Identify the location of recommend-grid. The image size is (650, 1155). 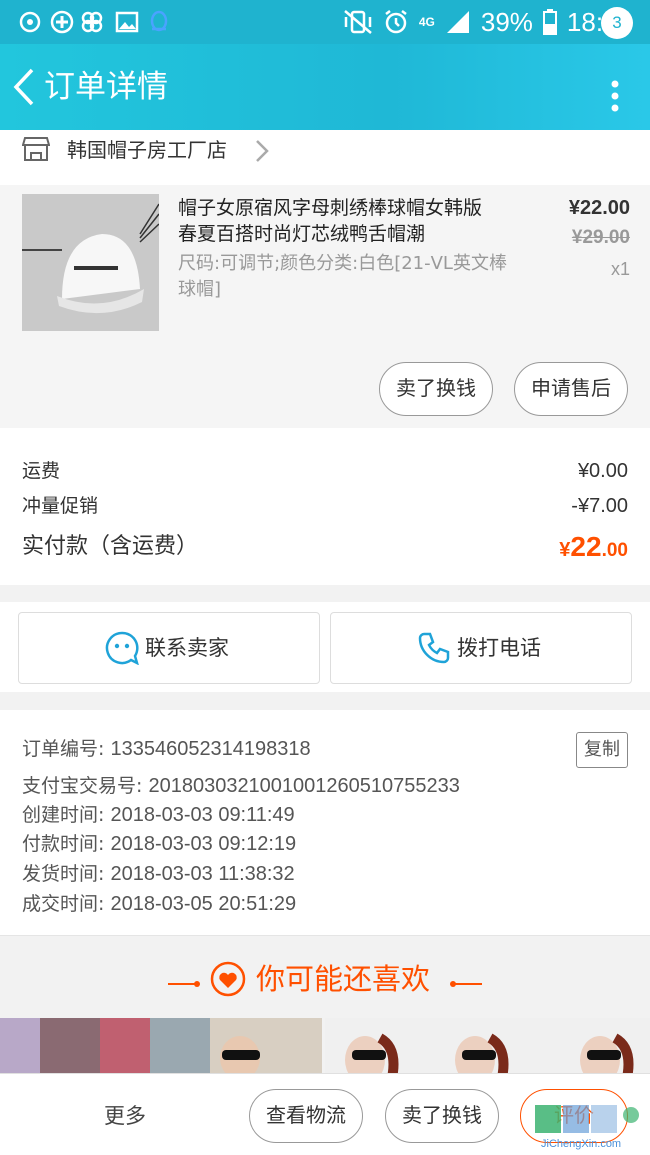
(325, 1045).